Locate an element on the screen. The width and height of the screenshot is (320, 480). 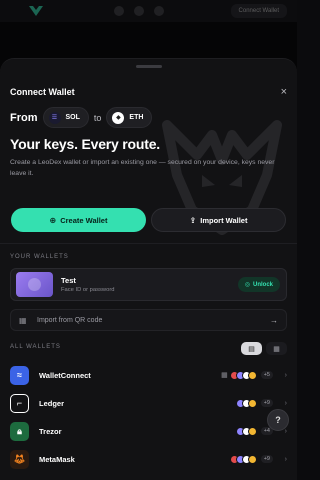
create-wallet-label: Create Wallet is located at coordinates (84, 220).